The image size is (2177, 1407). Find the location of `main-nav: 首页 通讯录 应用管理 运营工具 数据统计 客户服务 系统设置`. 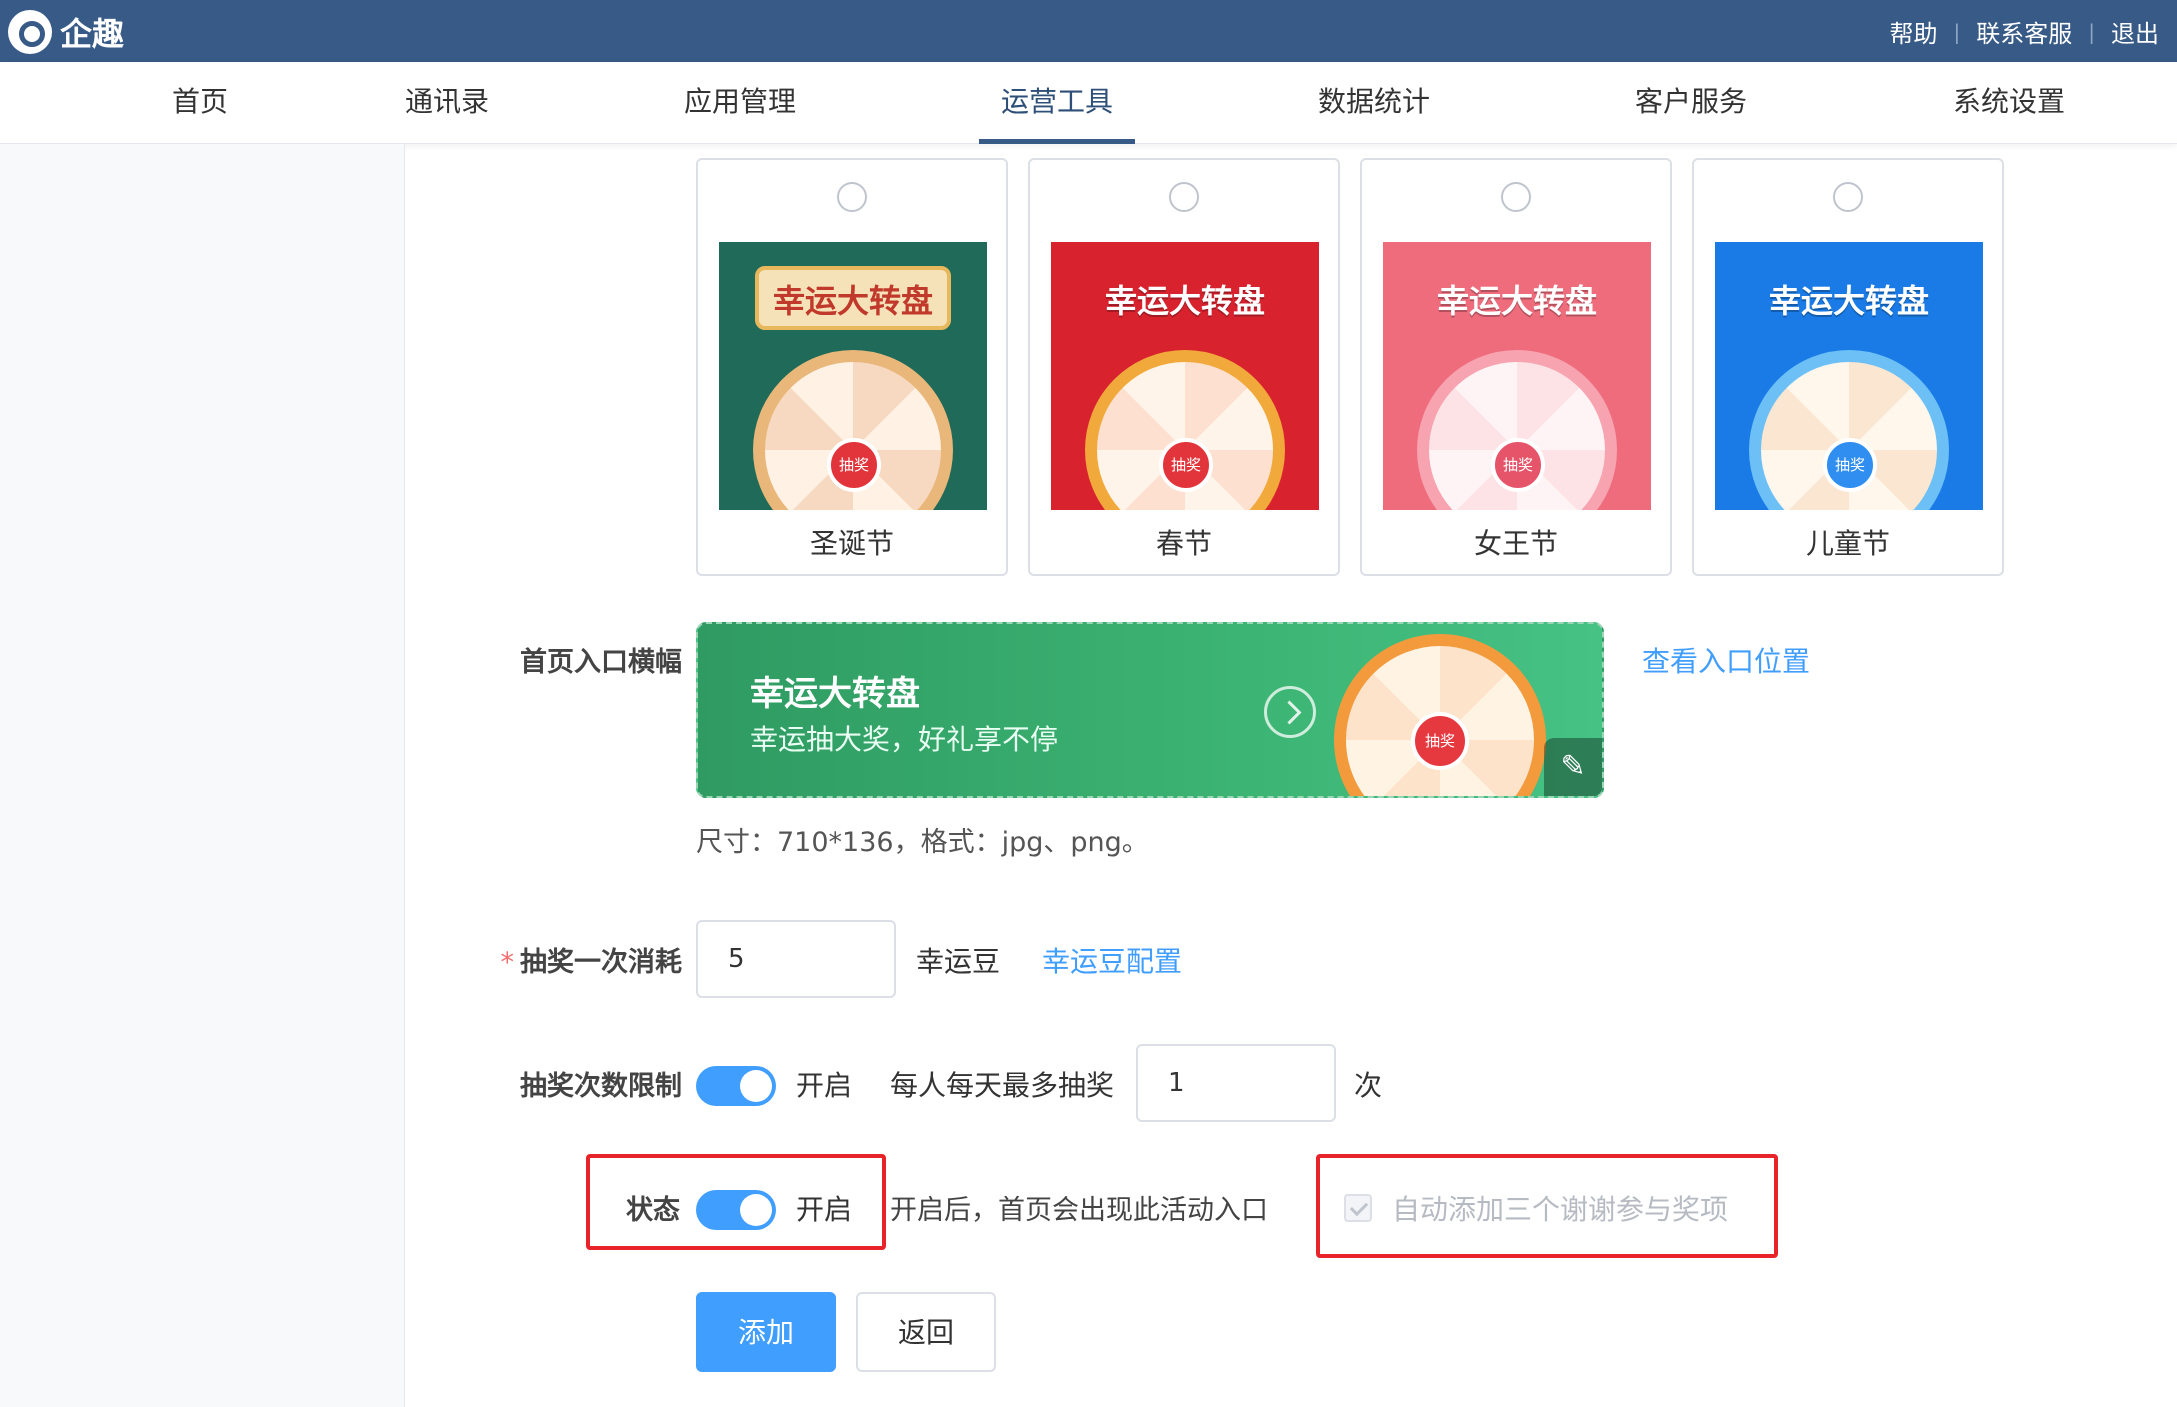

main-nav: 首页 通讯录 应用管理 运营工具 数据统计 客户服务 系统设置 is located at coordinates (1088, 103).